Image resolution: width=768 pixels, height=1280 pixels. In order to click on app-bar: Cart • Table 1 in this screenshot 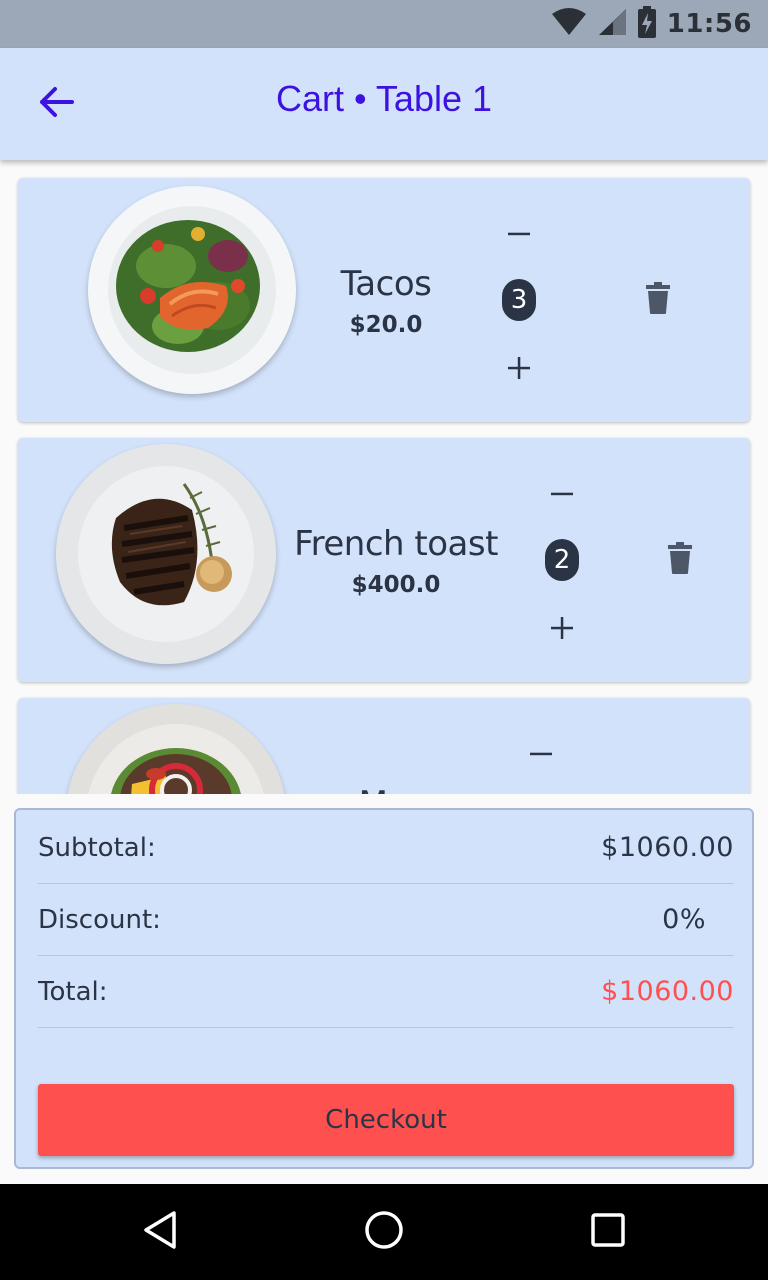, I will do `click(384, 104)`.